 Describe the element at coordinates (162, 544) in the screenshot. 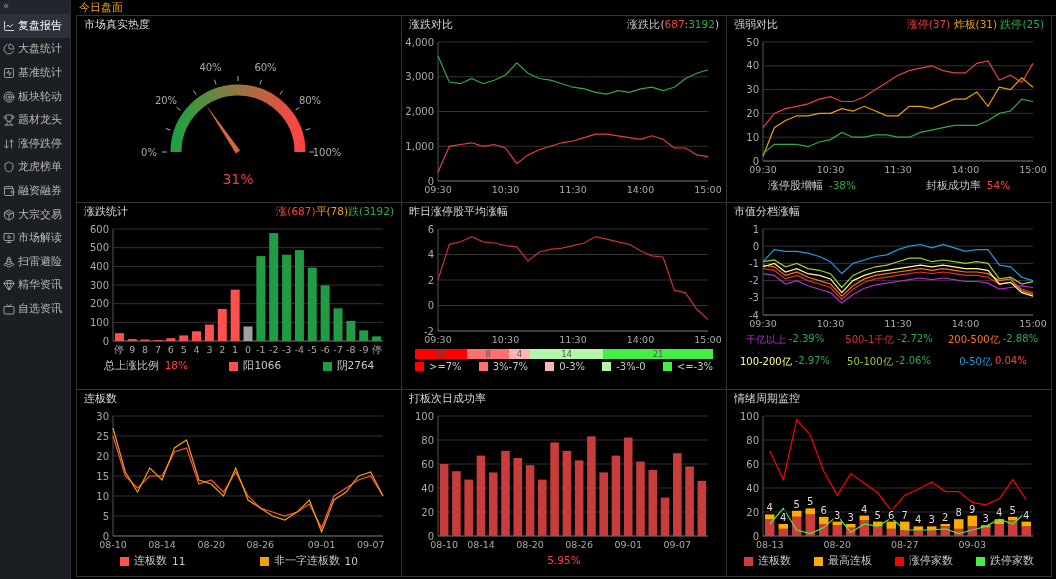

I see `axis-label: 08-14` at that location.